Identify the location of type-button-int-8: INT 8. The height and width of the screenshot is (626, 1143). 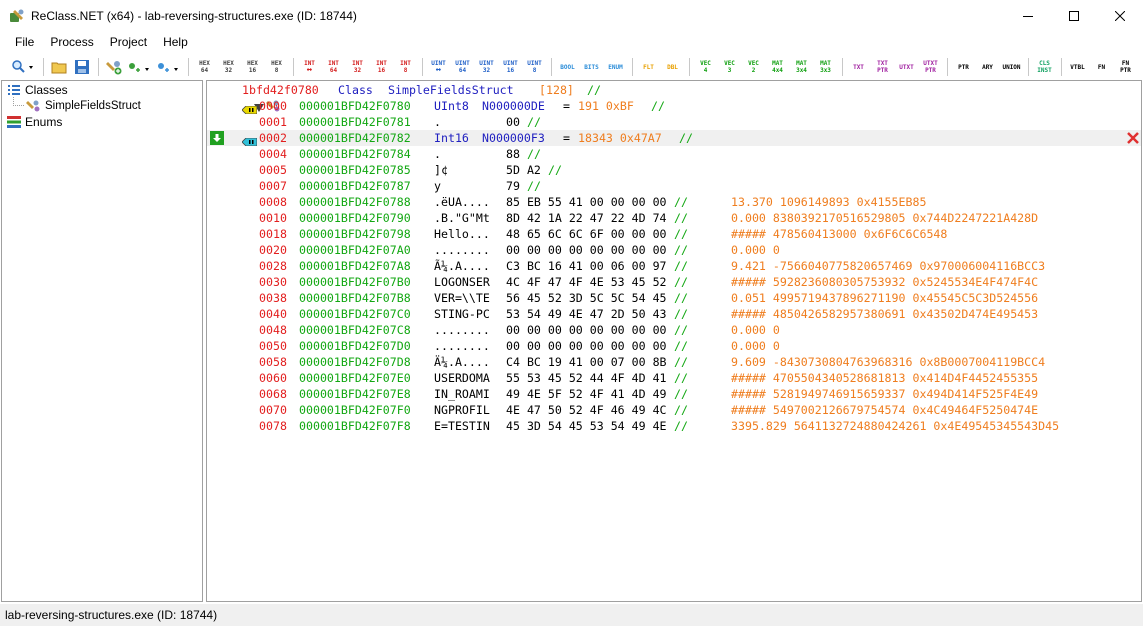
(405, 67).